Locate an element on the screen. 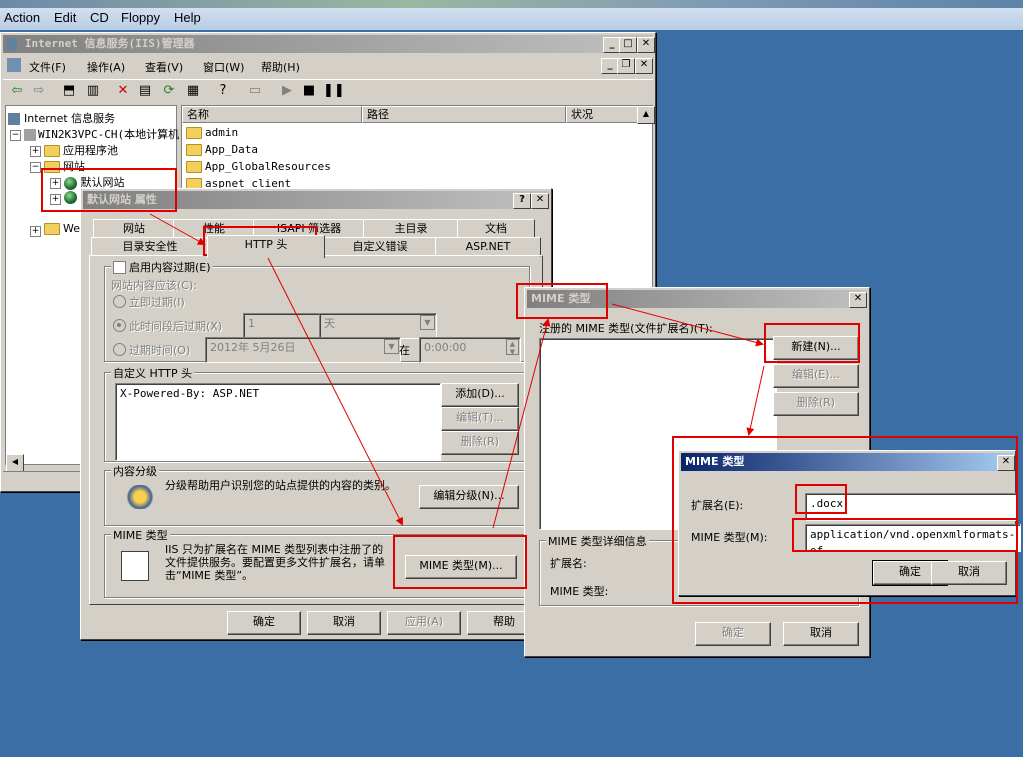 This screenshot has width=1023, height=757. custom-header-item: X-Powered-By: ASP.NET is located at coordinates (189, 393).